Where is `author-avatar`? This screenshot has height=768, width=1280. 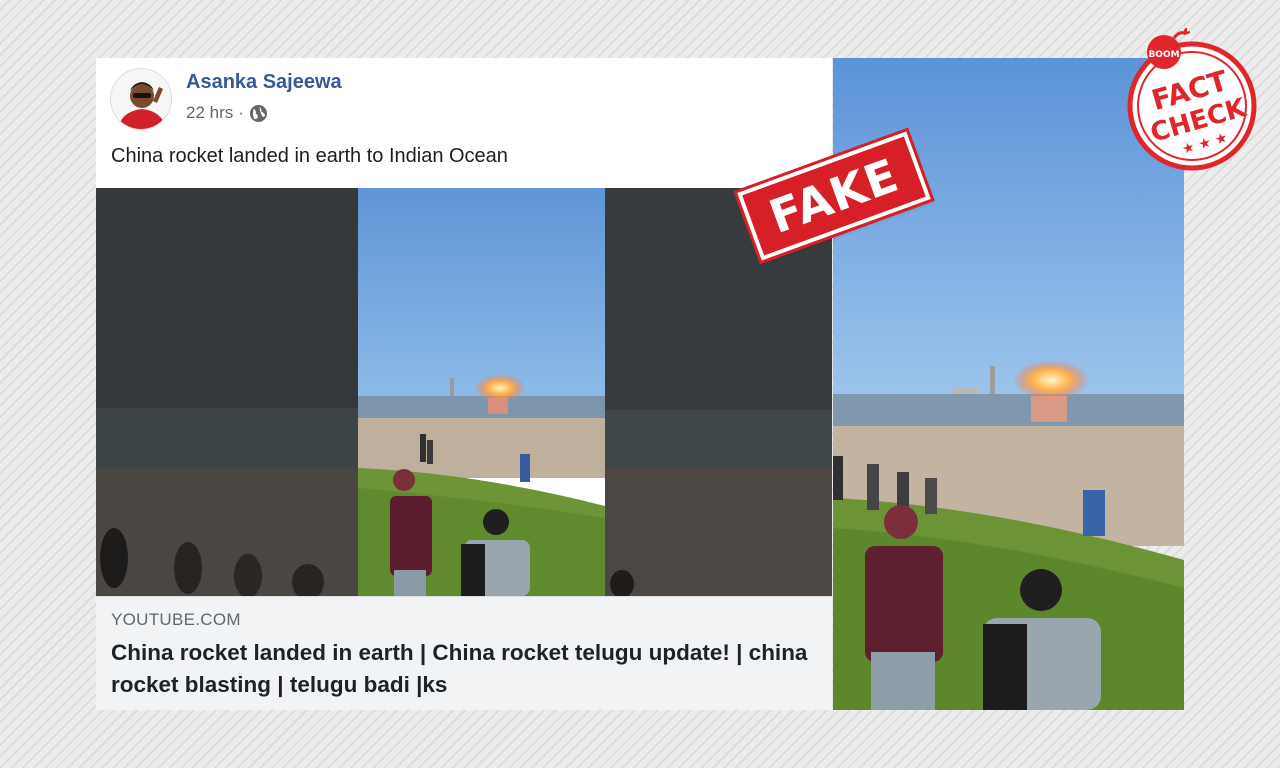
author-avatar is located at coordinates (141, 99).